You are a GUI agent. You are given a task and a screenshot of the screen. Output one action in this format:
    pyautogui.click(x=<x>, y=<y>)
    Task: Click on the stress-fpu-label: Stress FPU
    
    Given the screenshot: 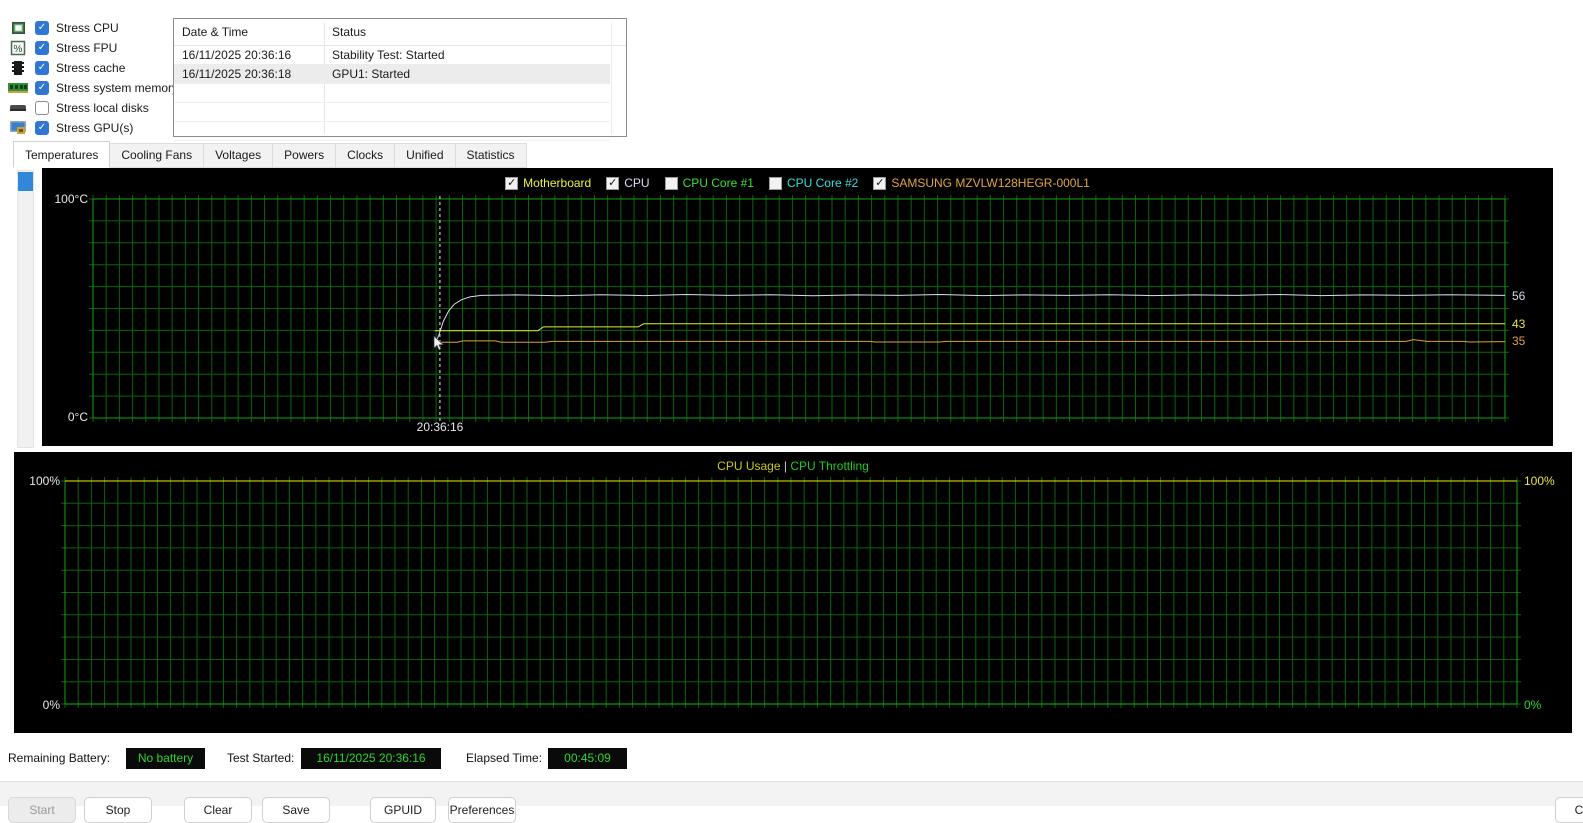 What is the action you would take?
    pyautogui.click(x=87, y=48)
    